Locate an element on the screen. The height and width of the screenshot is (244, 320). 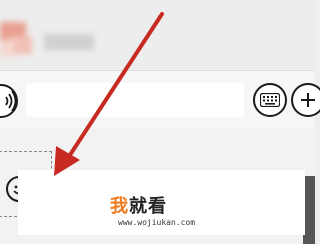
keyboard-icon is located at coordinates (270, 100).